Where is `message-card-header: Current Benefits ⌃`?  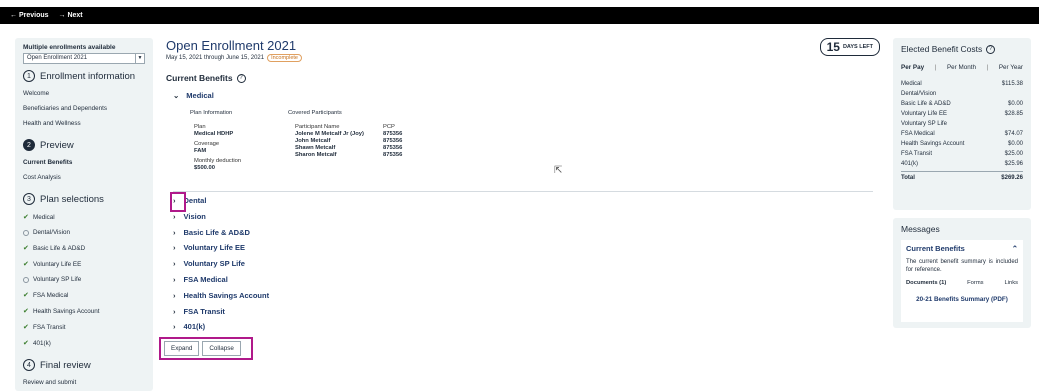
message-card-header: Current Benefits ⌃ is located at coordinates (962, 248).